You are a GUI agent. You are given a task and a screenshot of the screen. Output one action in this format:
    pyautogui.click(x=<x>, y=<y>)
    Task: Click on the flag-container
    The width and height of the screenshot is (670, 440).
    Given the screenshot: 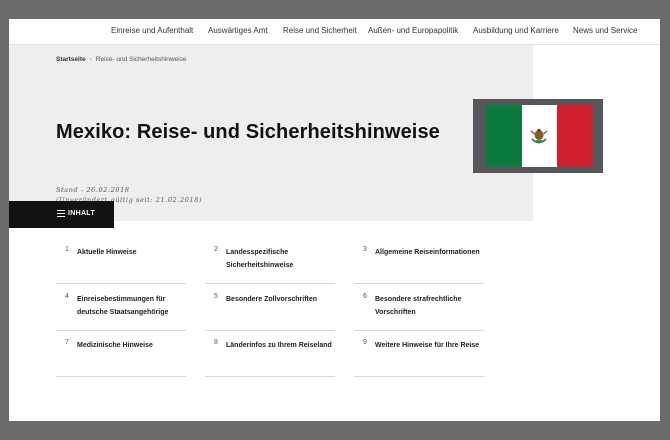 What is the action you would take?
    pyautogui.click(x=538, y=136)
    